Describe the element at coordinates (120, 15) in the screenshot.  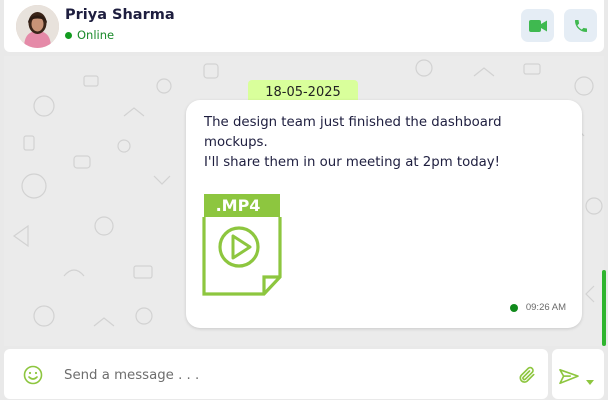
I see `contact-name: Priya Sharma` at that location.